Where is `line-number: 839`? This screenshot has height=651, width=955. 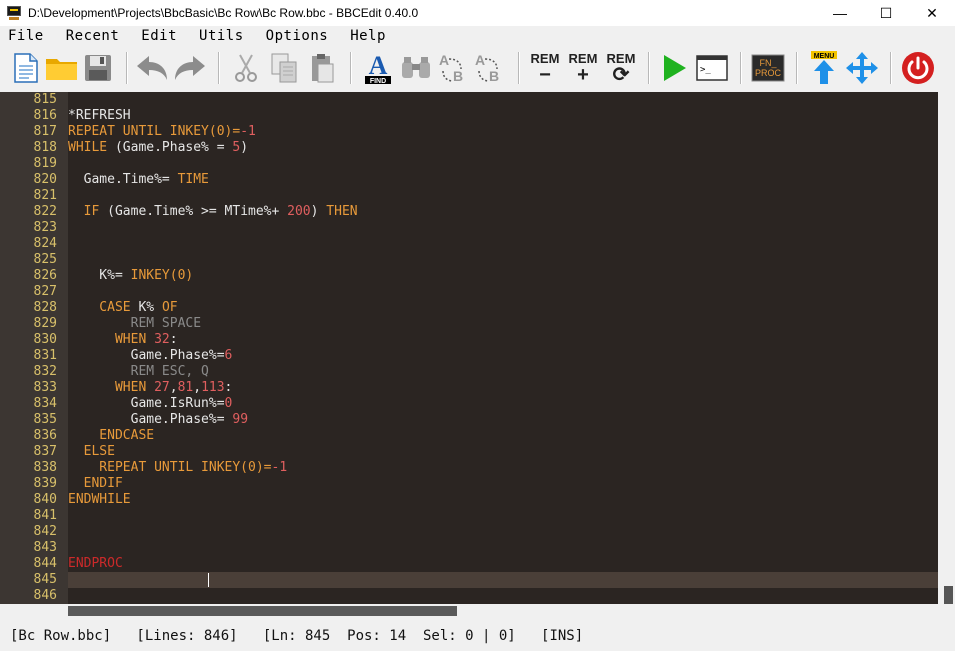 line-number: 839 is located at coordinates (45, 483).